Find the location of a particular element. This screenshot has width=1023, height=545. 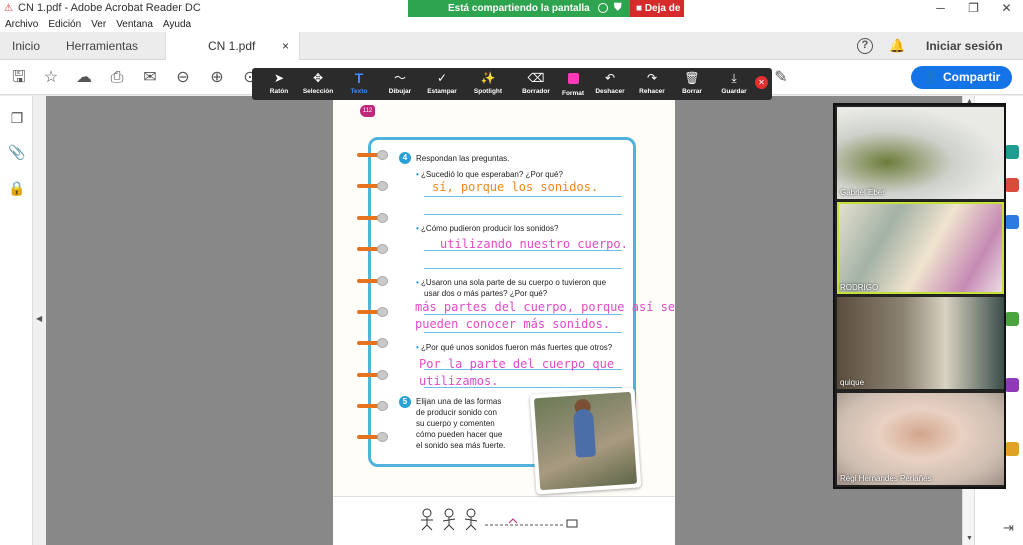

sign-icon: ✎ is located at coordinates (781, 78).